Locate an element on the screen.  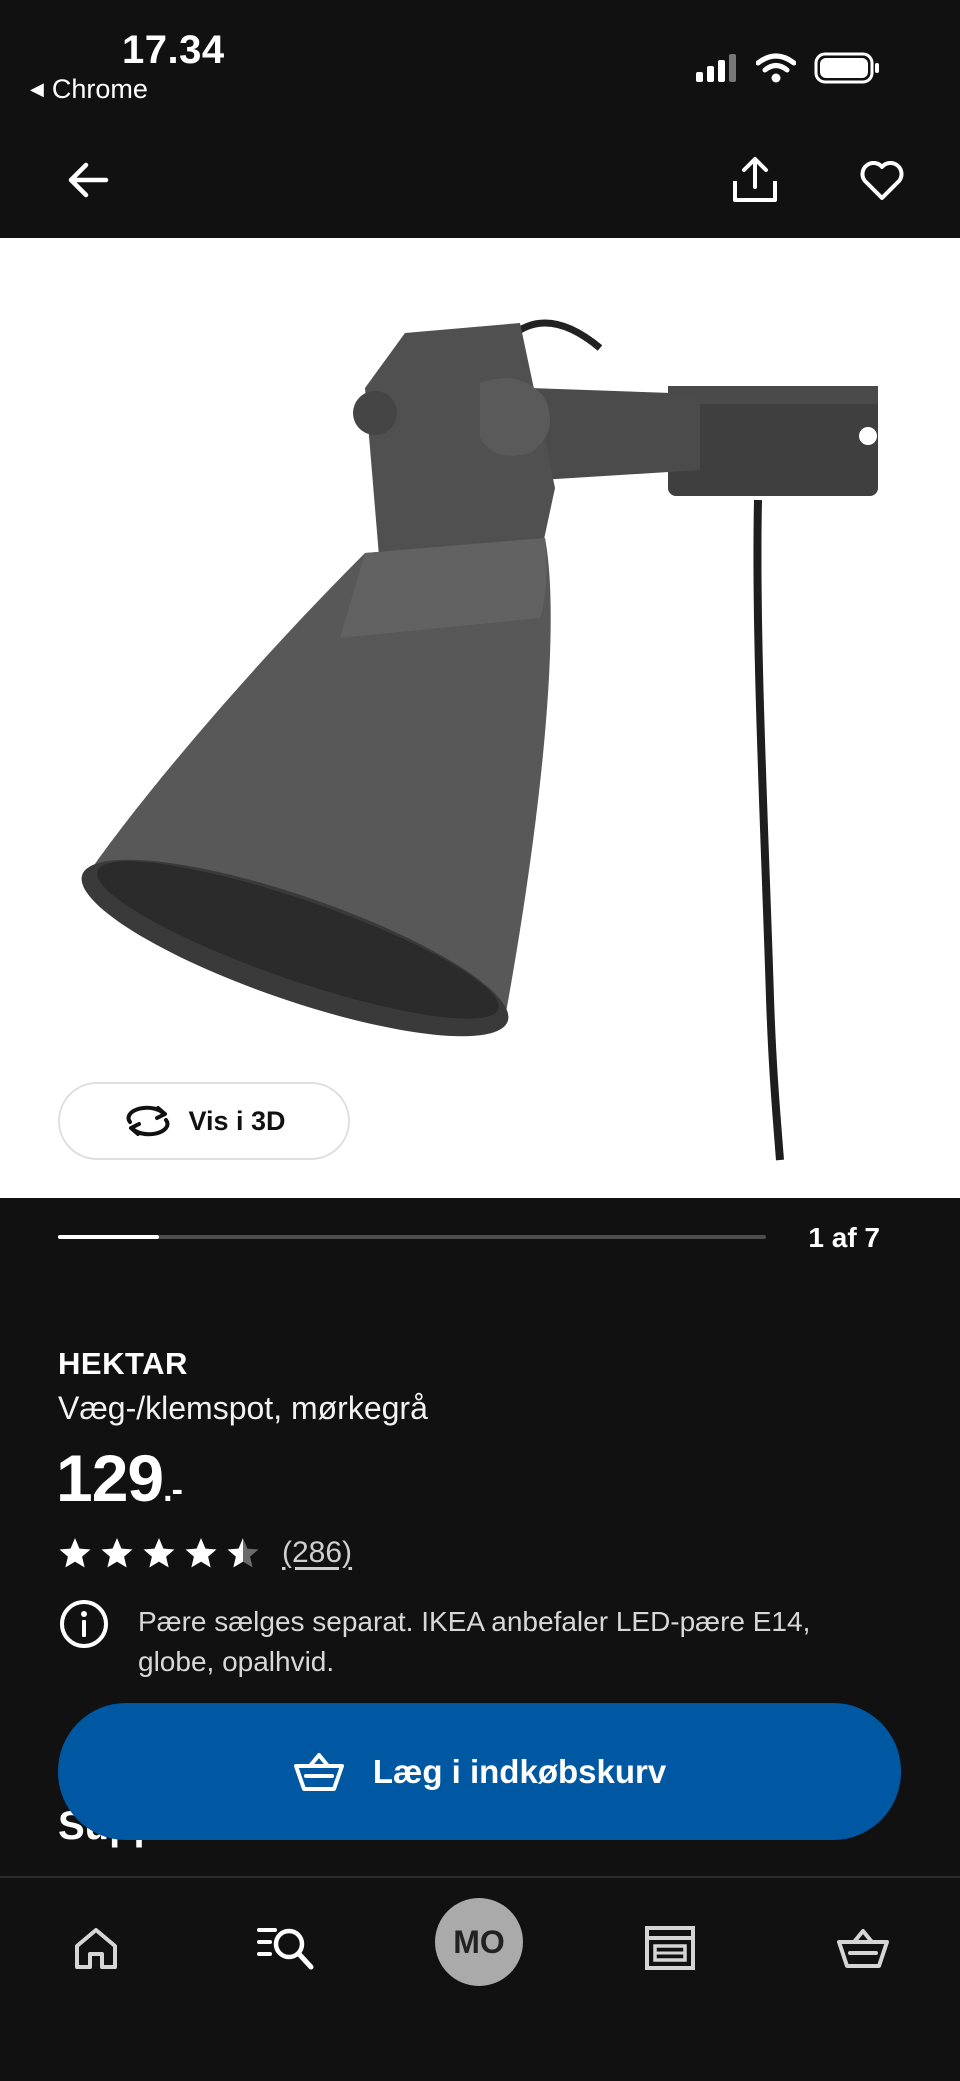
gallery-page-counter: 1 af 7 is located at coordinates (844, 1237).